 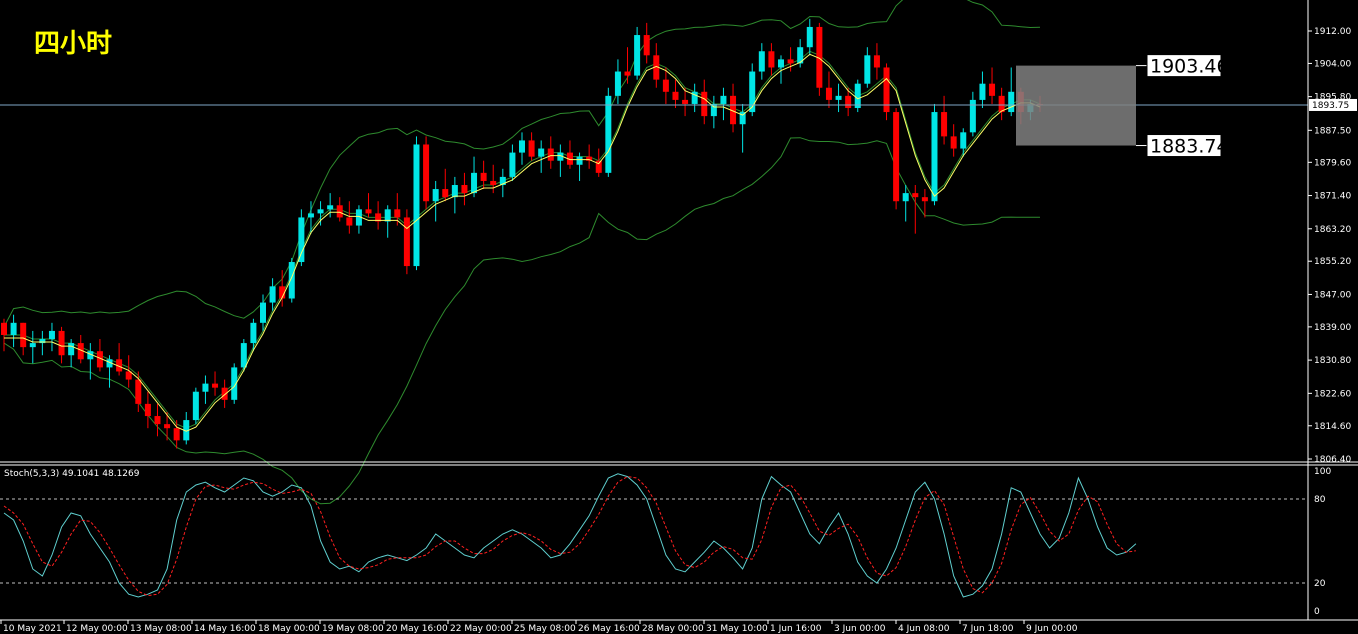 I want to click on time-tick-label: 20 May 16:00, so click(x=417, y=629).